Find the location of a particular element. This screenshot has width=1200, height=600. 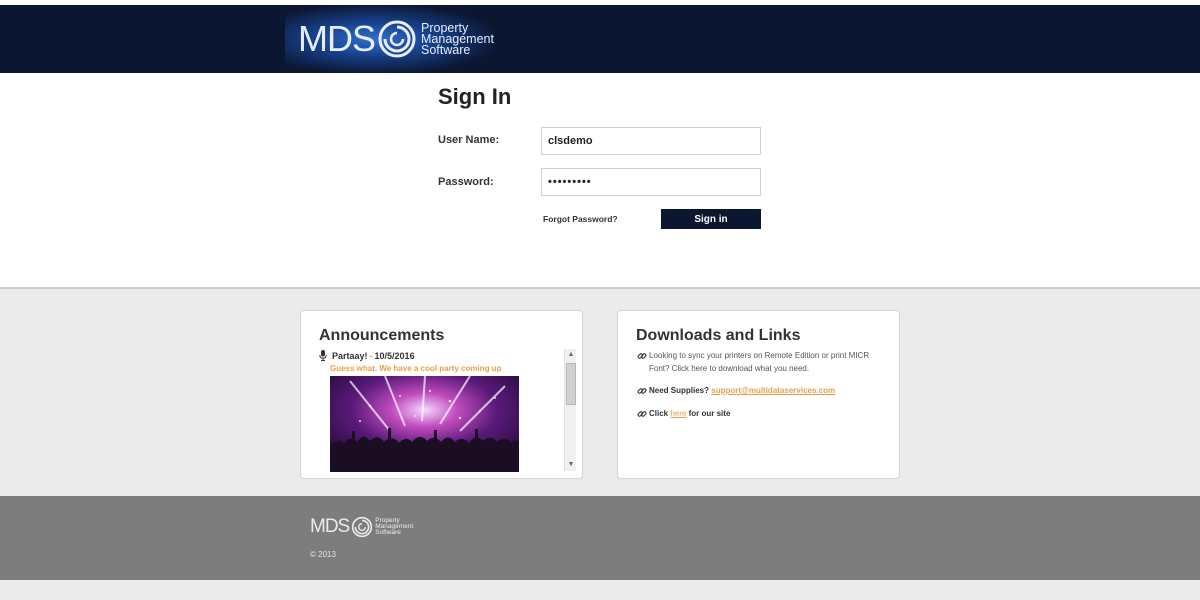

footer-logo-wordmark: MDS is located at coordinates (330, 526).